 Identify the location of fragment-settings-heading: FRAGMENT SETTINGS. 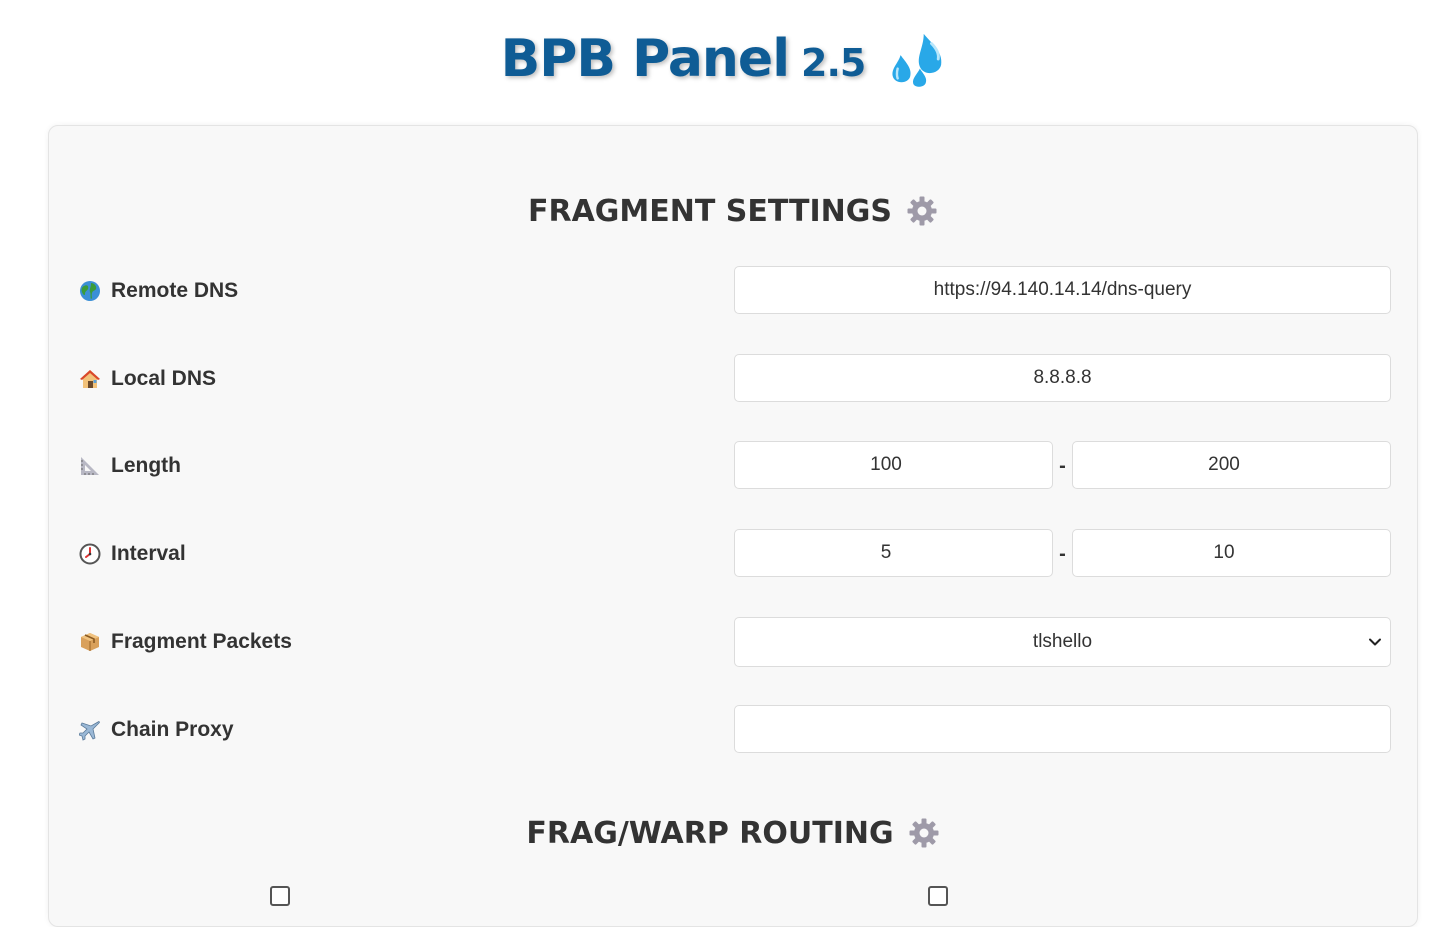
(733, 211).